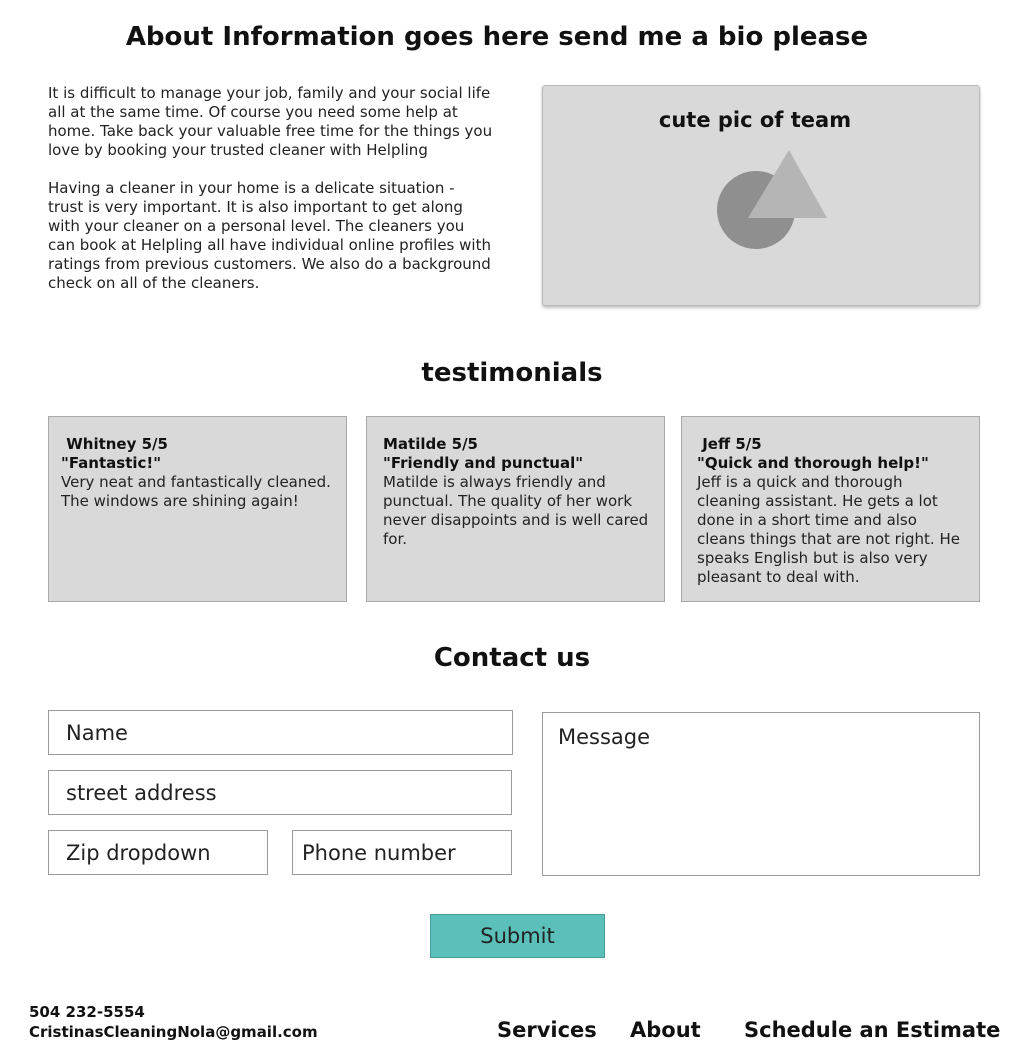  Describe the element at coordinates (430, 444) in the screenshot. I see `testimonial-author: Matilde 5/5` at that location.